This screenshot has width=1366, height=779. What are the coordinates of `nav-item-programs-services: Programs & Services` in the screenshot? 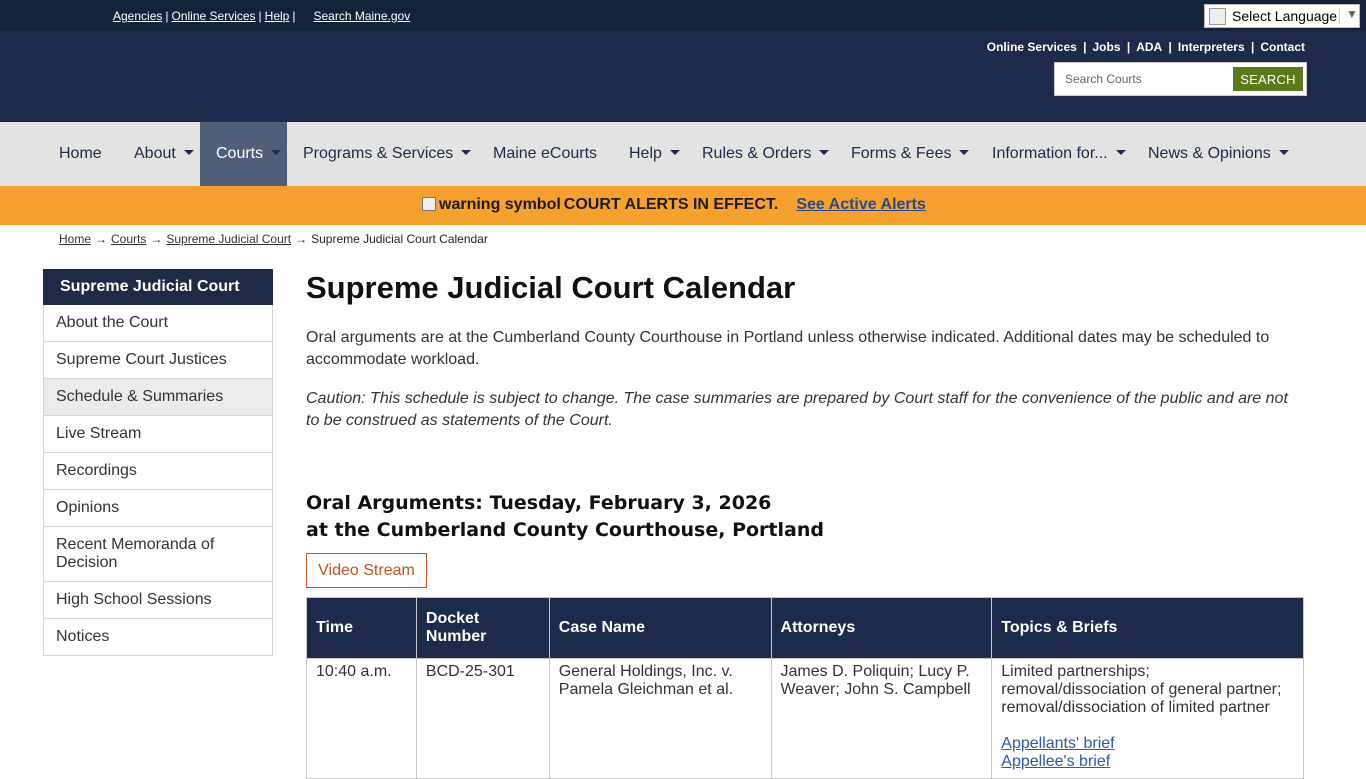 It's located at (382, 154).